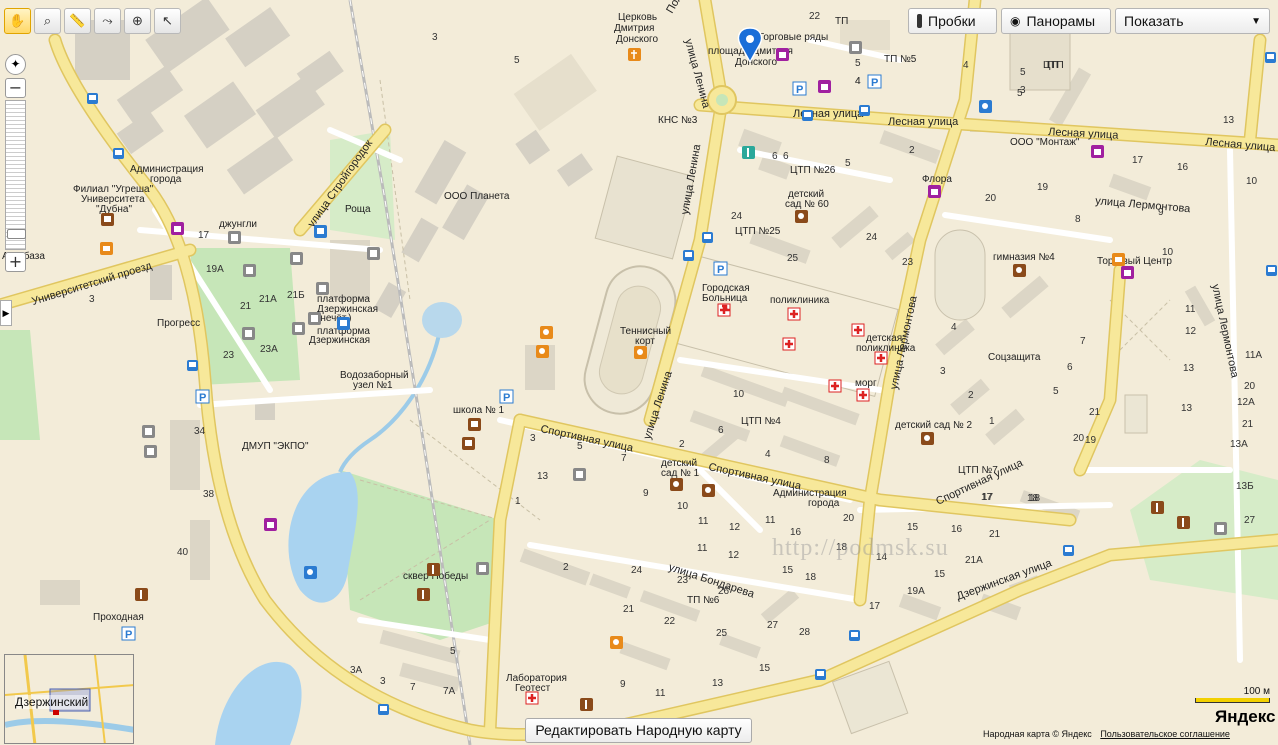 The width and height of the screenshot is (1278, 745). I want to click on svg-text: 10, so click(739, 394).